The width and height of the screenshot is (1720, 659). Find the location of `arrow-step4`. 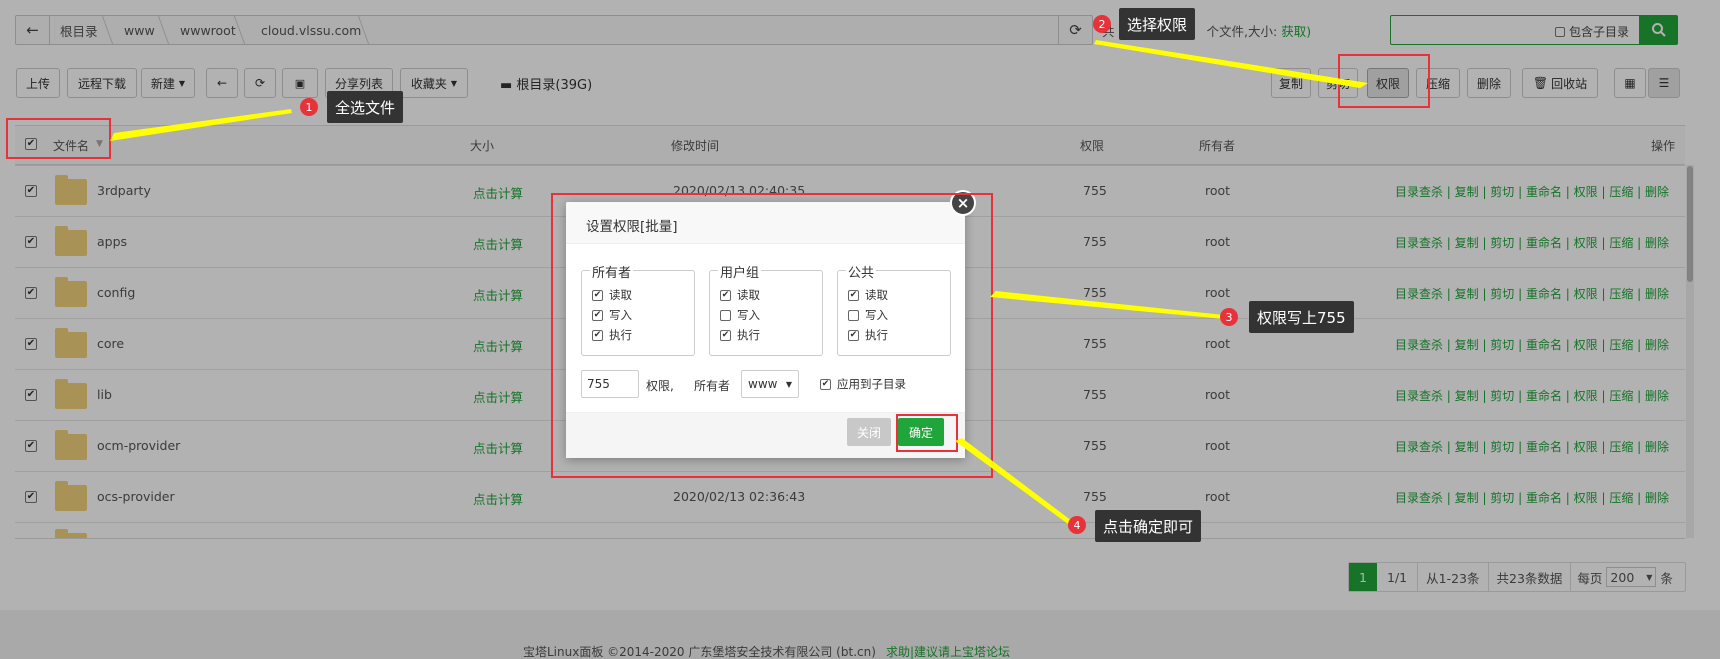

arrow-step4 is located at coordinates (1013, 481).